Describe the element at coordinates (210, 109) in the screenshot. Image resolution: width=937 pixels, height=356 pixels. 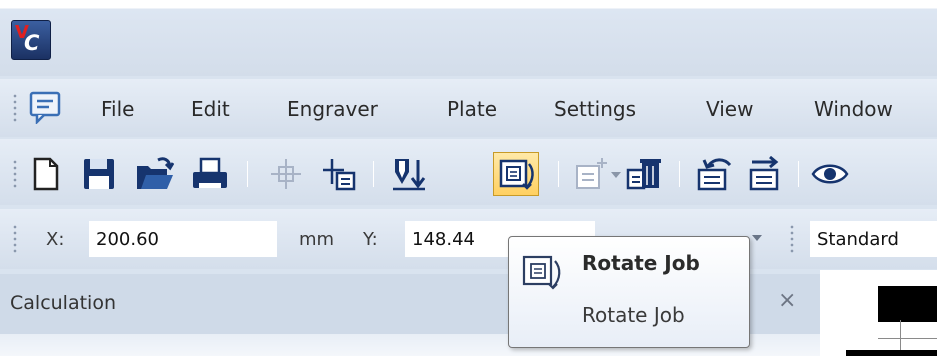
I see `menu-edit: Edit` at that location.